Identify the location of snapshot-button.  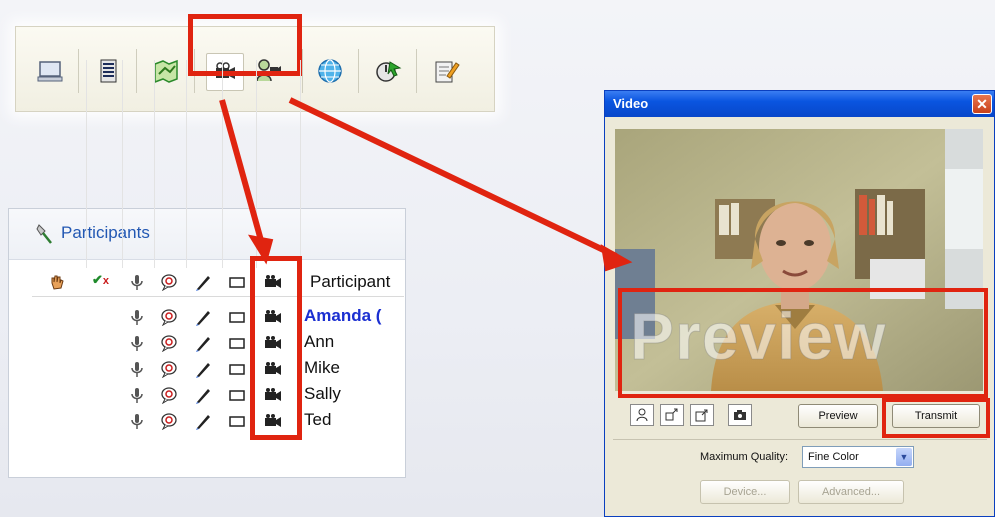
(740, 415).